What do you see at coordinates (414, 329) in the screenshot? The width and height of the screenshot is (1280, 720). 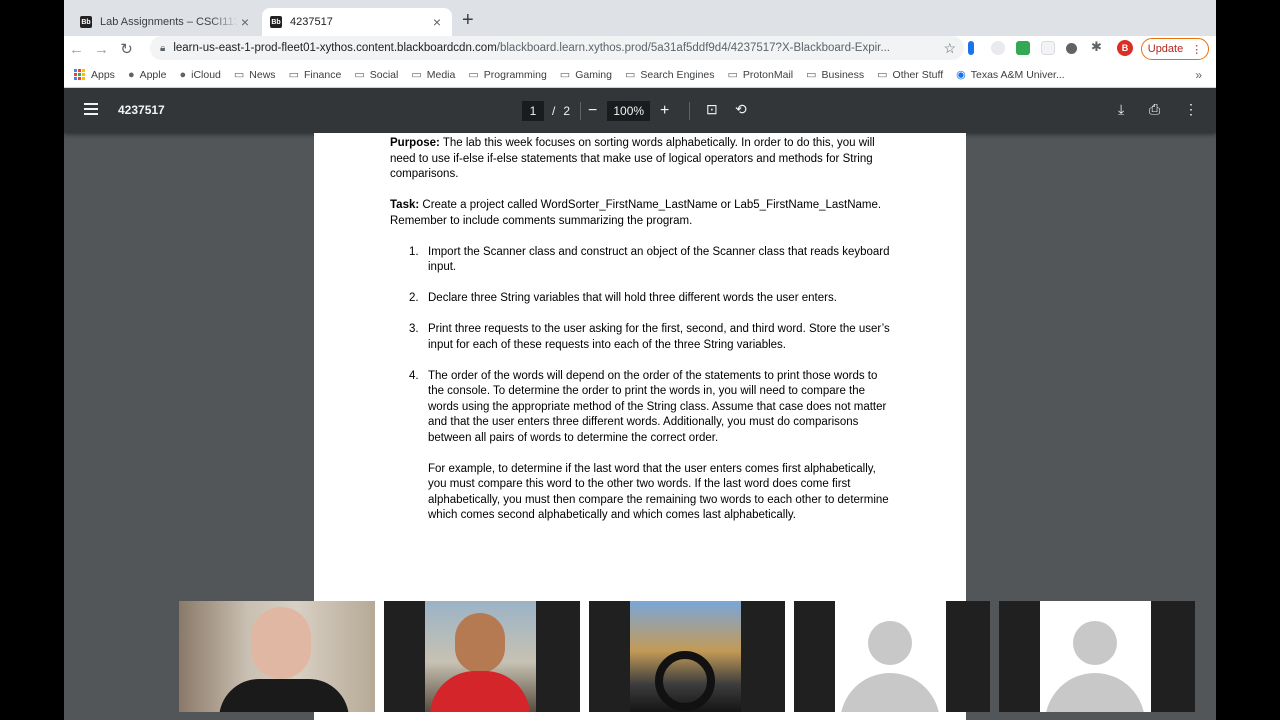 I see `list-number: 3.` at bounding box center [414, 329].